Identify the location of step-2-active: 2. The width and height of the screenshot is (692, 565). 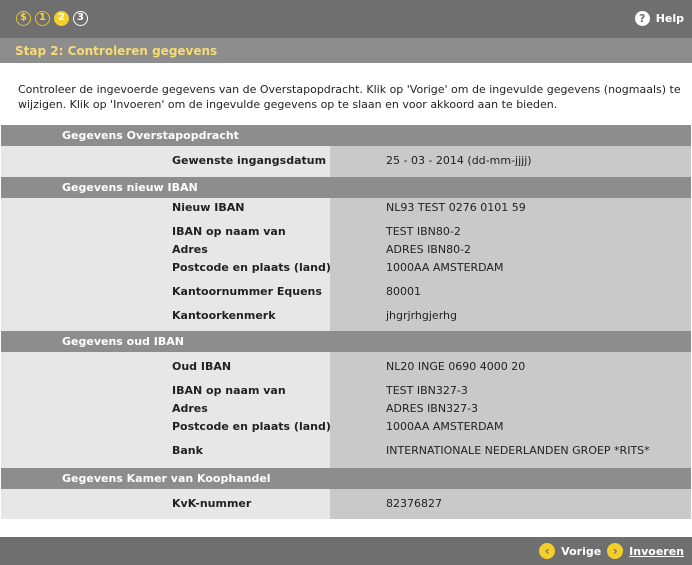
(61, 18).